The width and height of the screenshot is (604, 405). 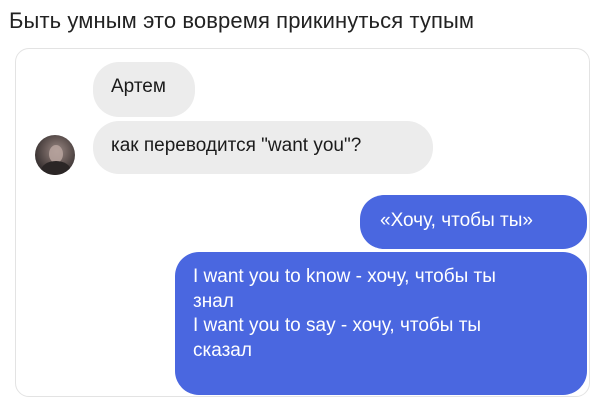 I want to click on avatar-shoulder, so click(x=56, y=168).